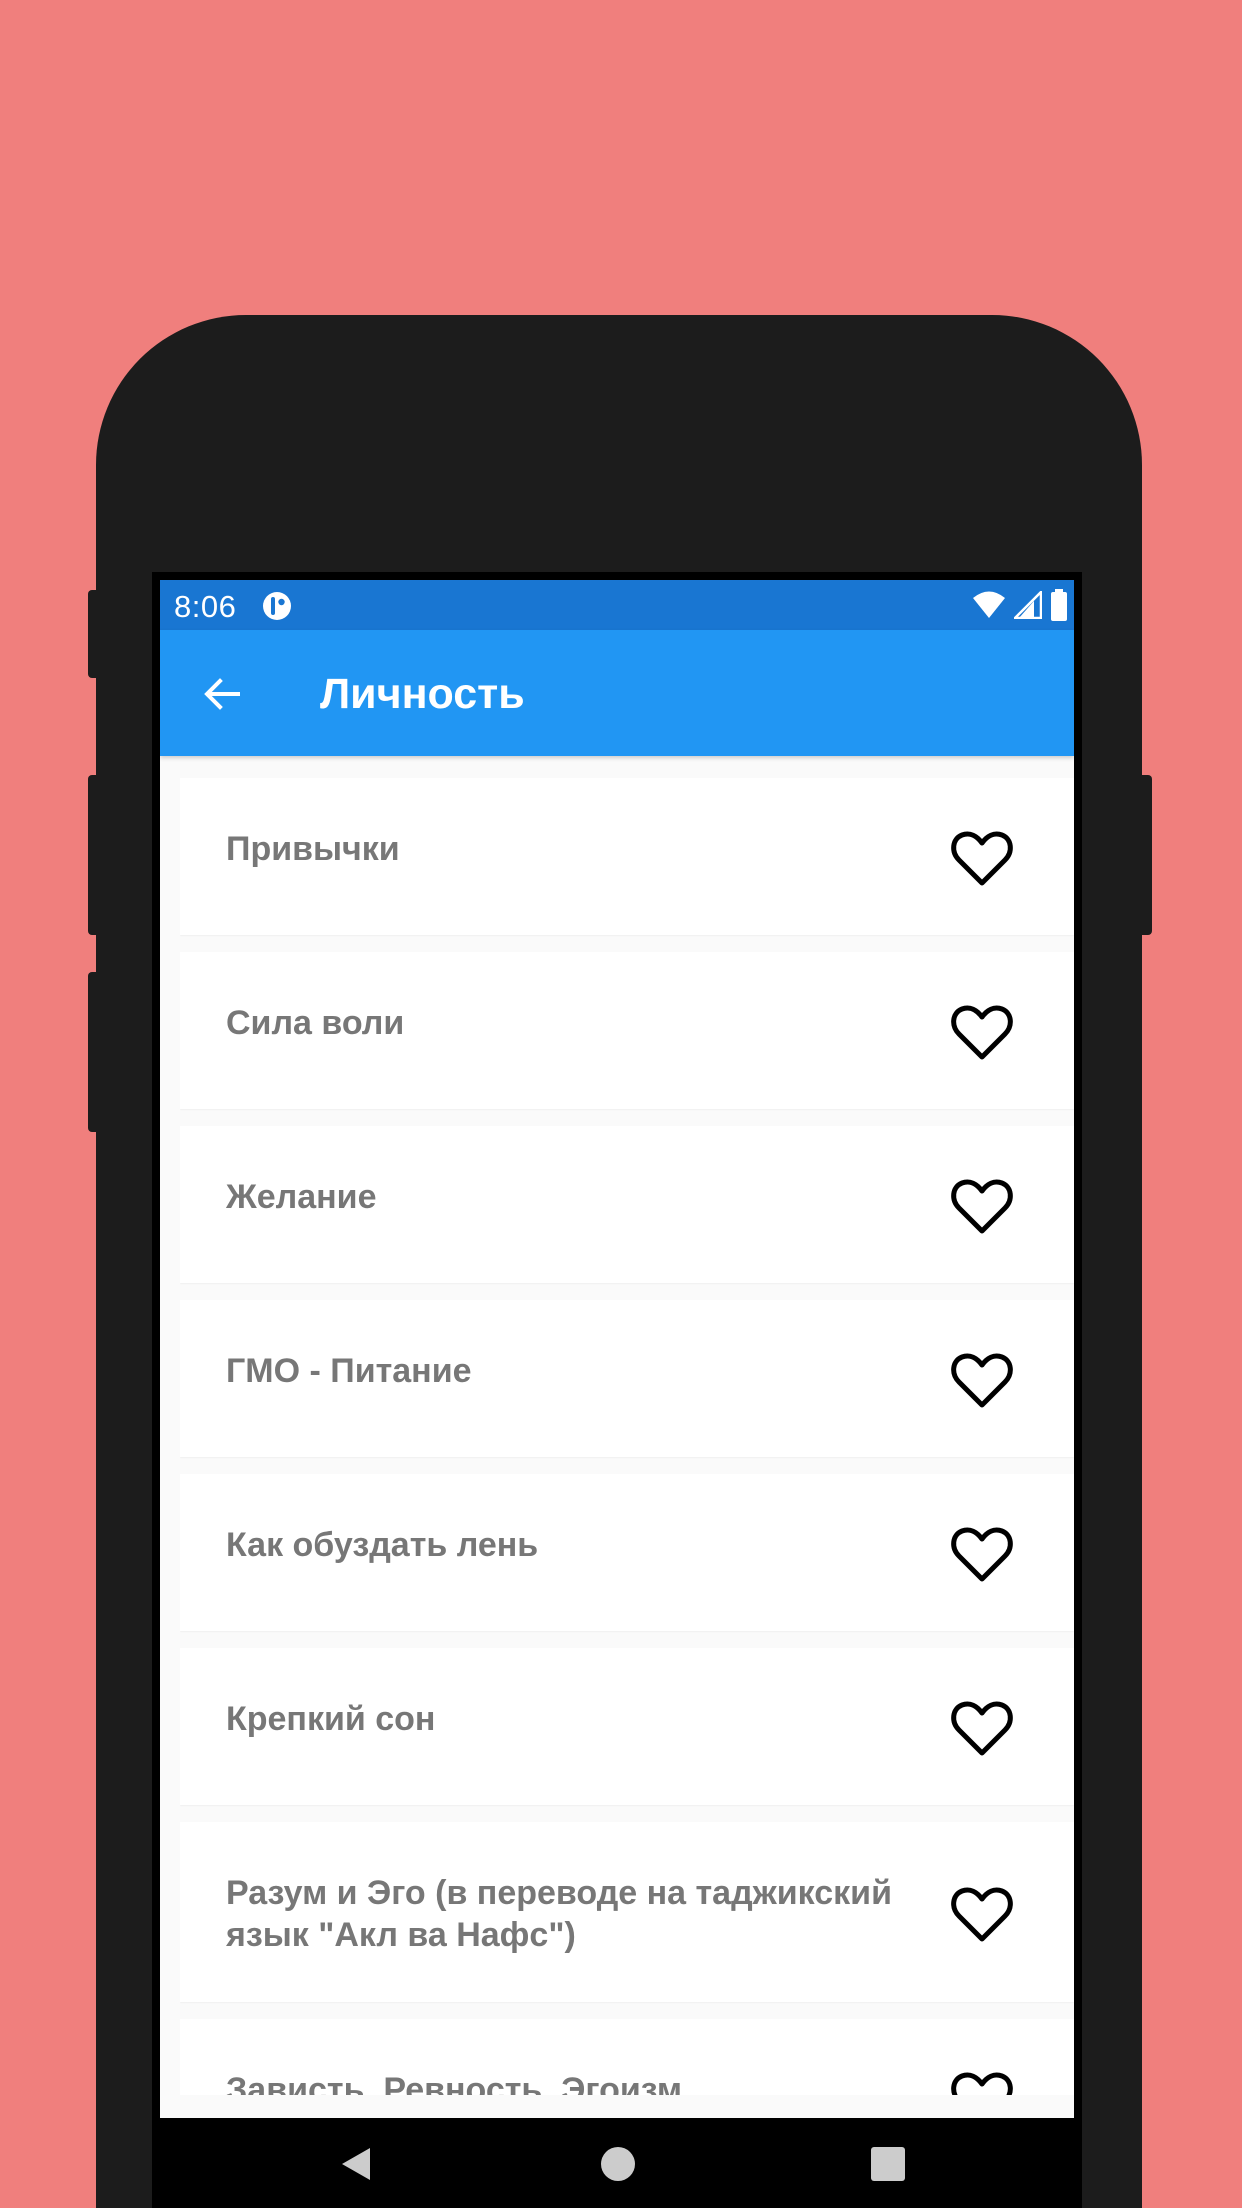  What do you see at coordinates (627, 1378) in the screenshot?
I see `list-item: ГМО - Питание` at bounding box center [627, 1378].